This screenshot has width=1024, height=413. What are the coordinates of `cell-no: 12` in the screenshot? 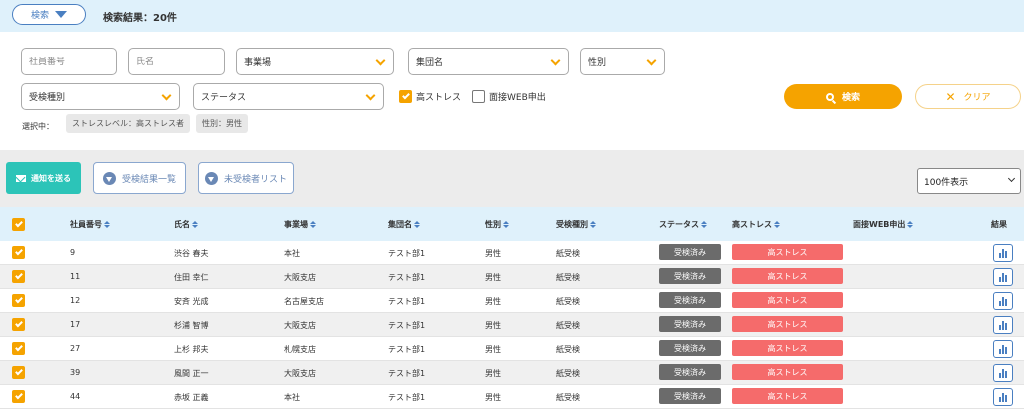 It's located at (75, 300).